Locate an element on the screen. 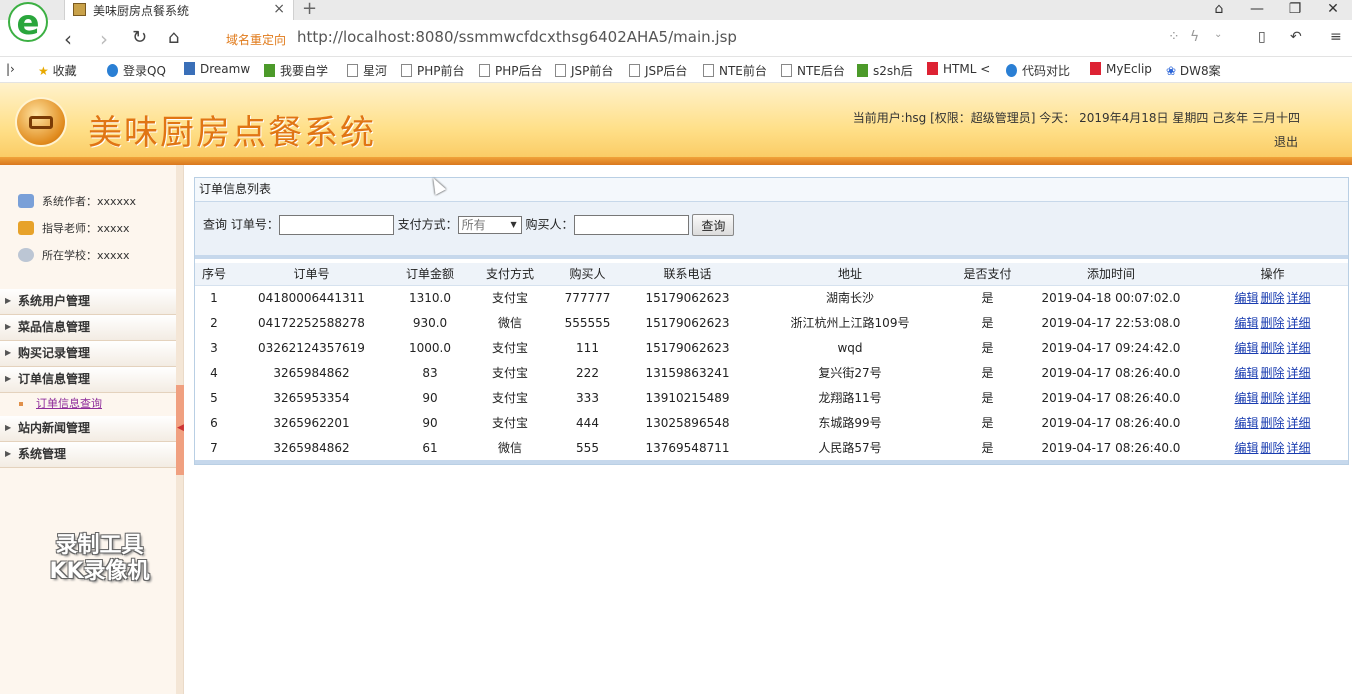  bookmark-item: NTE后台 is located at coordinates (813, 70).